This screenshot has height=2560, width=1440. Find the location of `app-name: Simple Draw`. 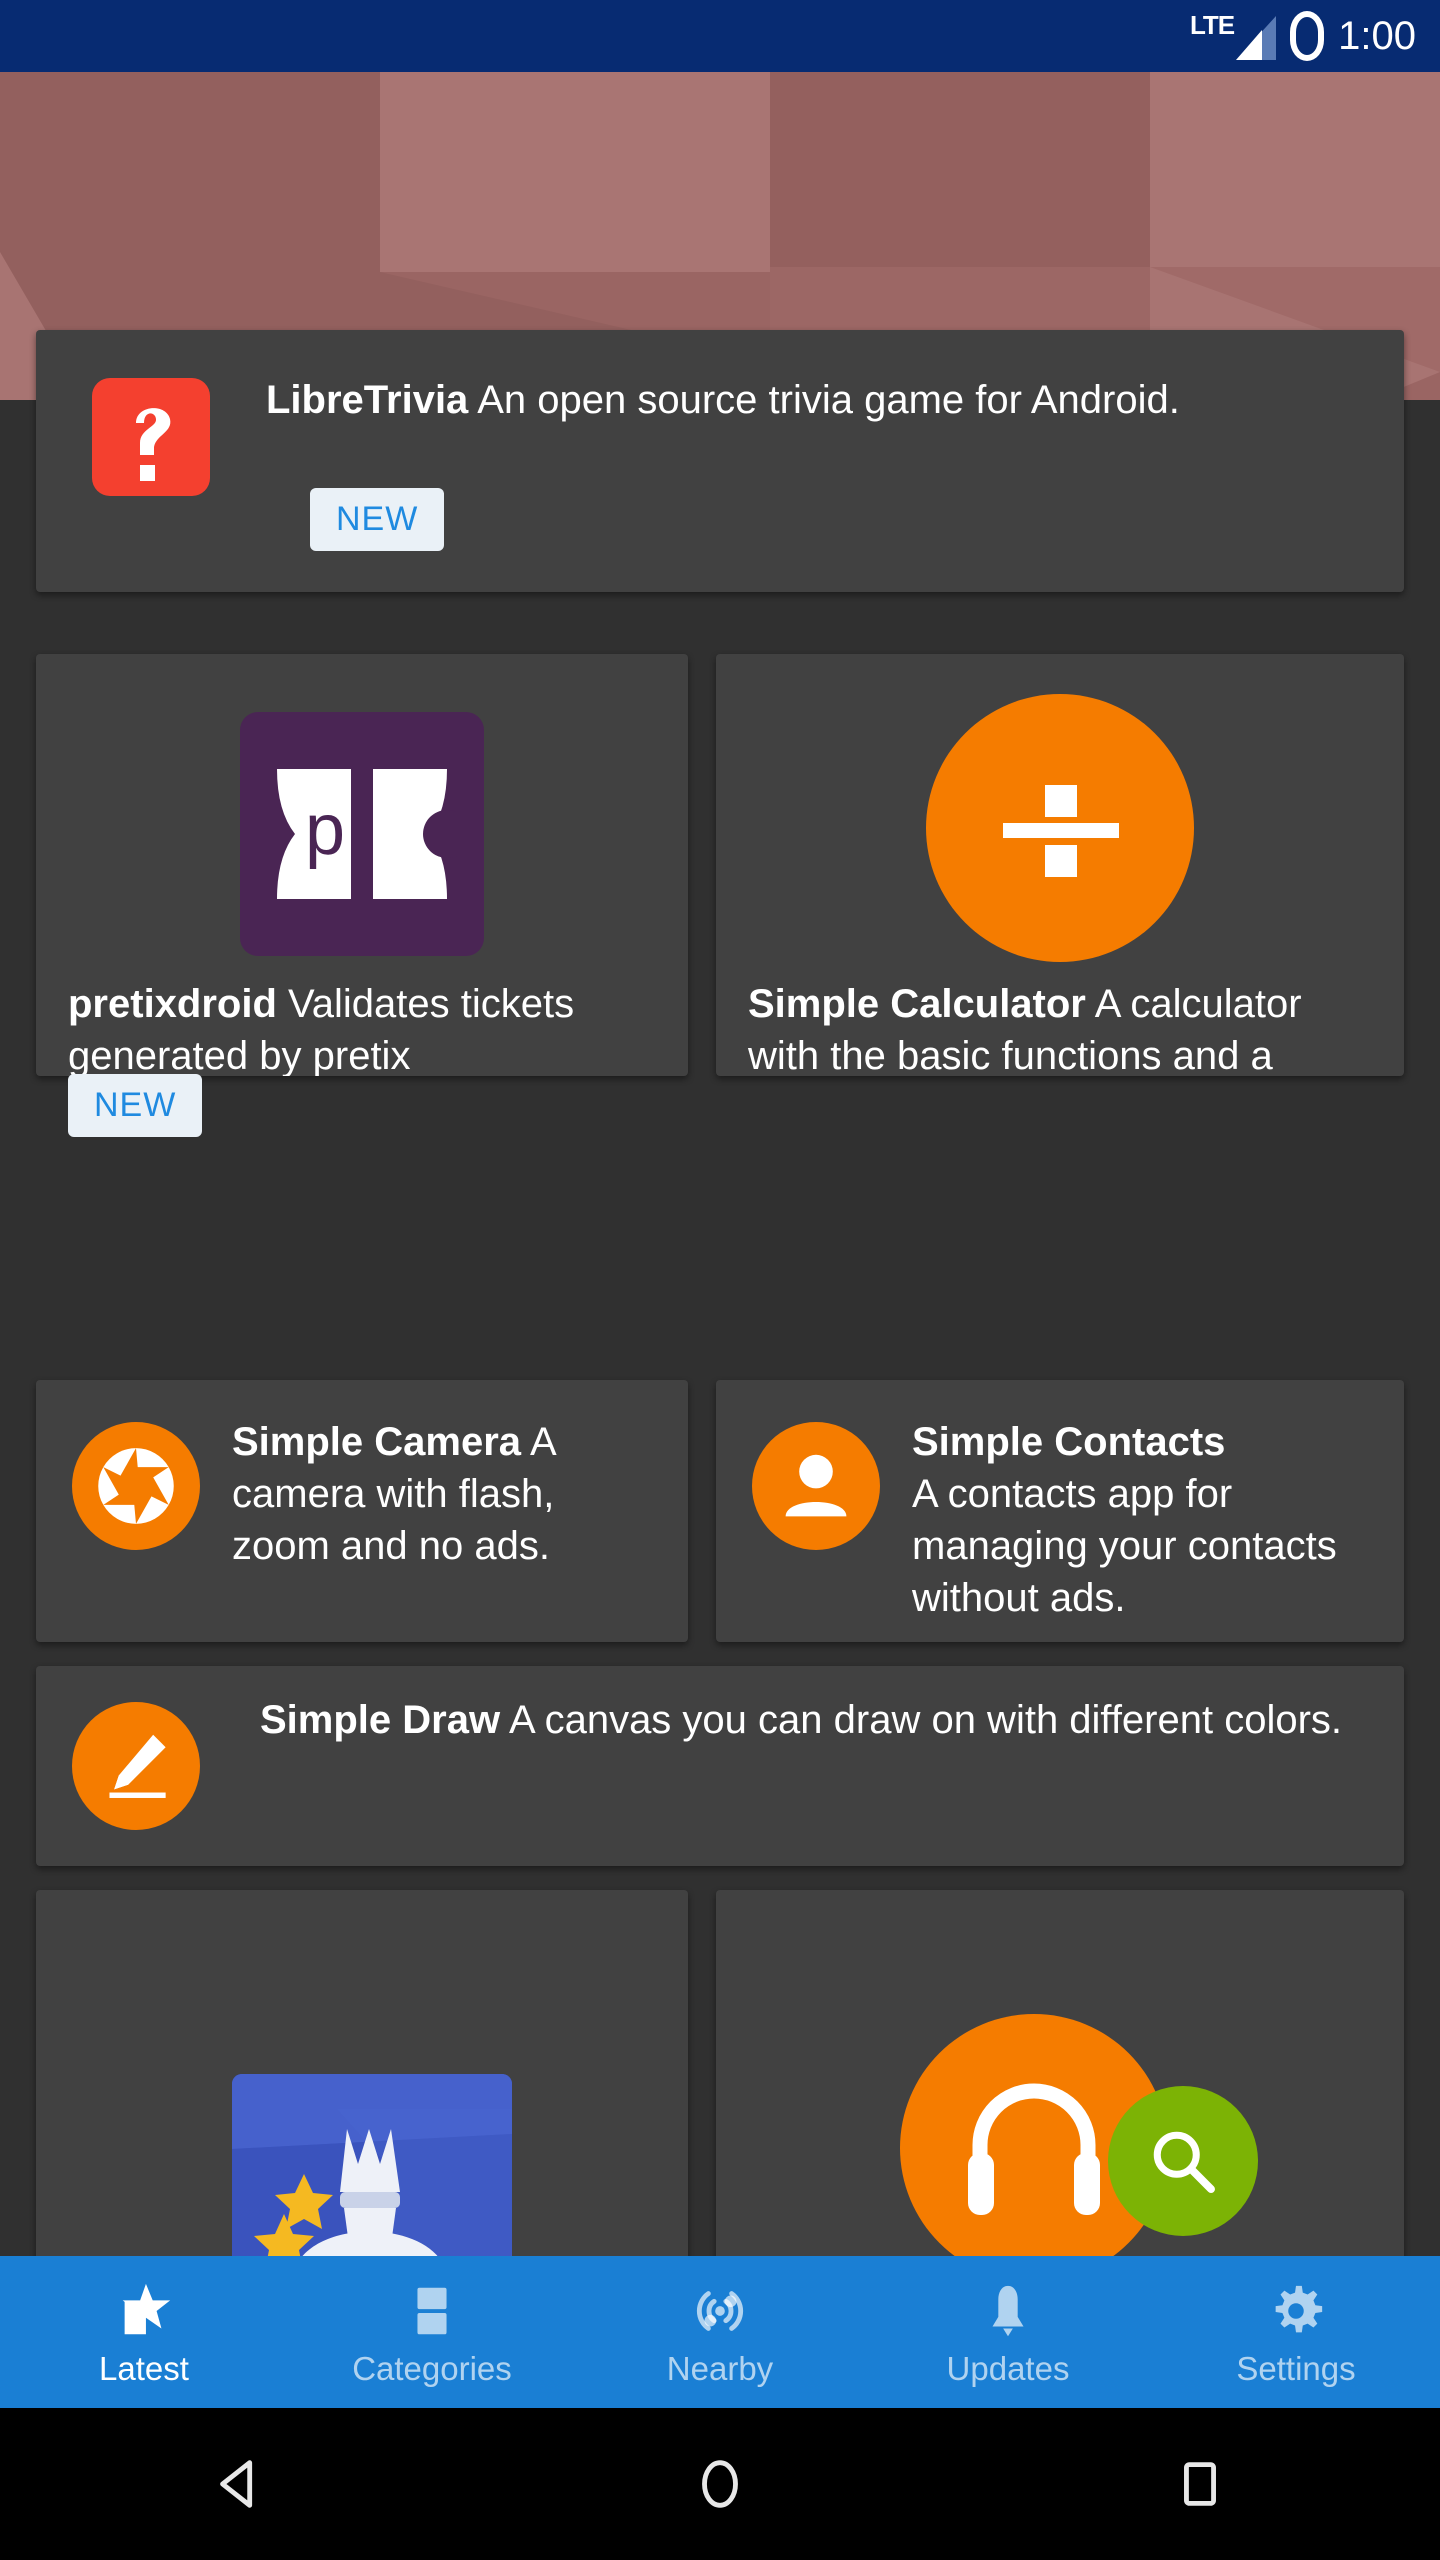

app-name: Simple Draw is located at coordinates (380, 1720).